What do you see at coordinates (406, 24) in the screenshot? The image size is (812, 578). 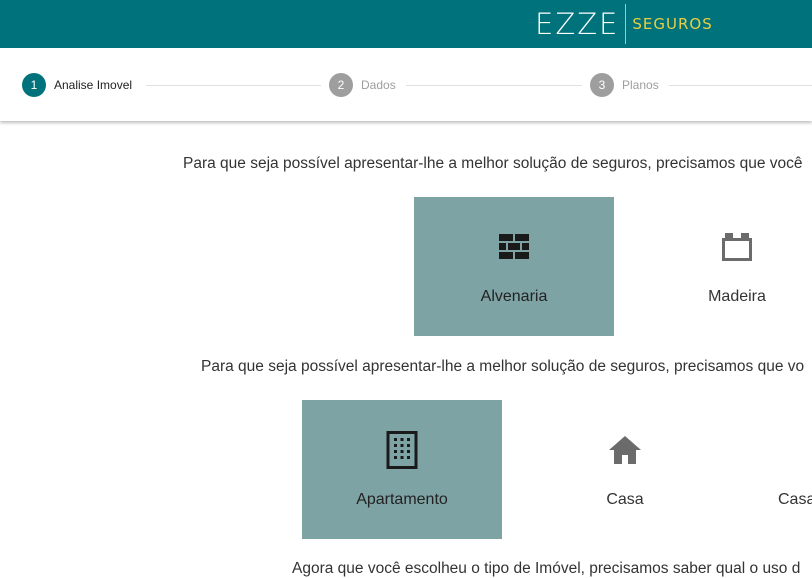 I see `top-header: EZZE SEGUROS` at bounding box center [406, 24].